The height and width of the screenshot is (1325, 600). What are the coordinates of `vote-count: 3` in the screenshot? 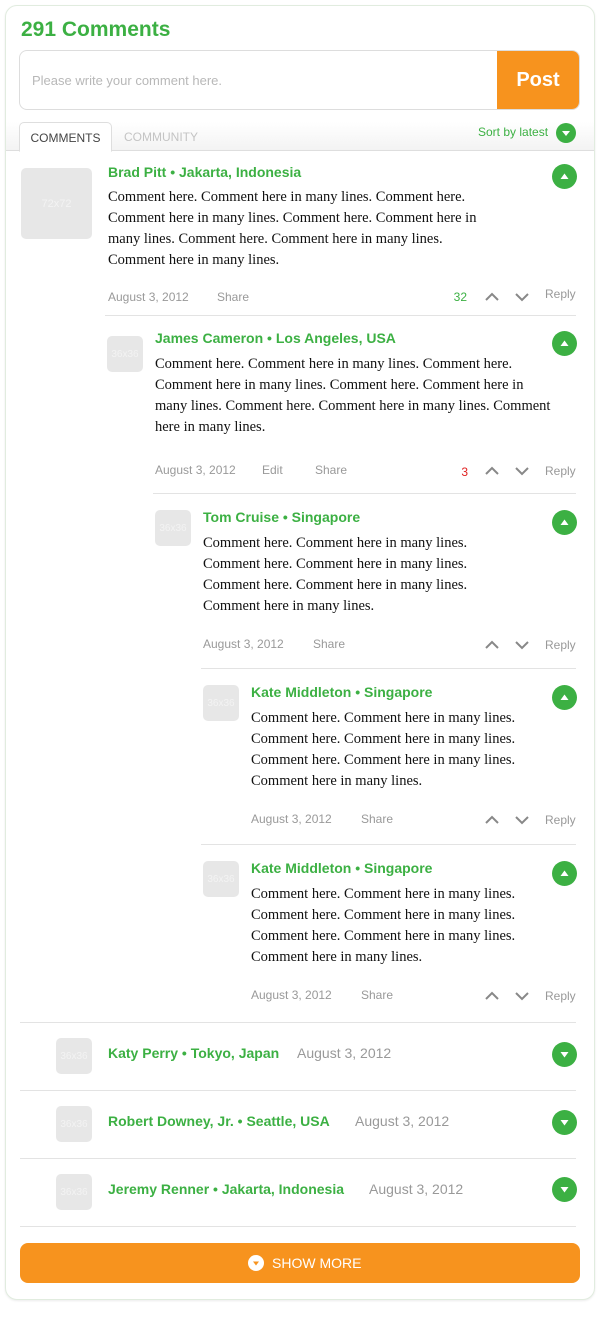 It's located at (464, 472).